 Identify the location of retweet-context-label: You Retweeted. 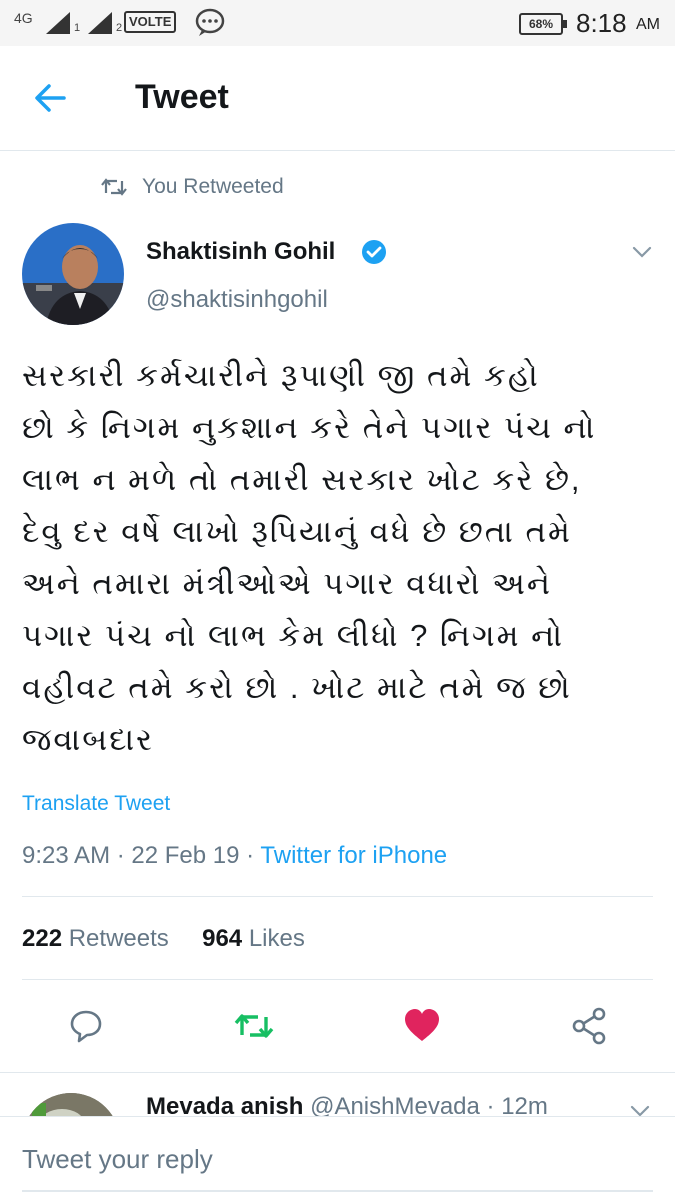
(213, 186).